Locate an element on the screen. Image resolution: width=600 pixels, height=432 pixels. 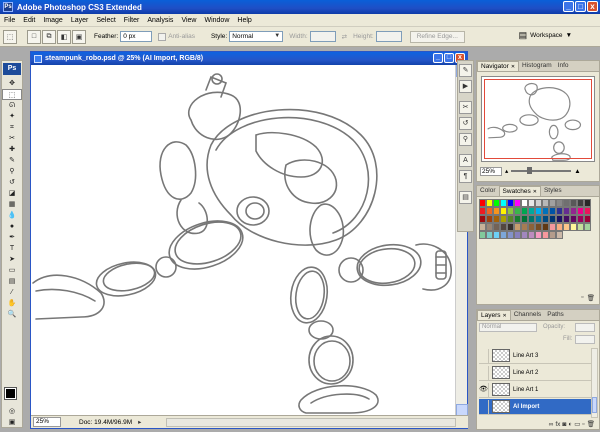
blur-tool-icon: 💧 is located at coordinates (12, 215).